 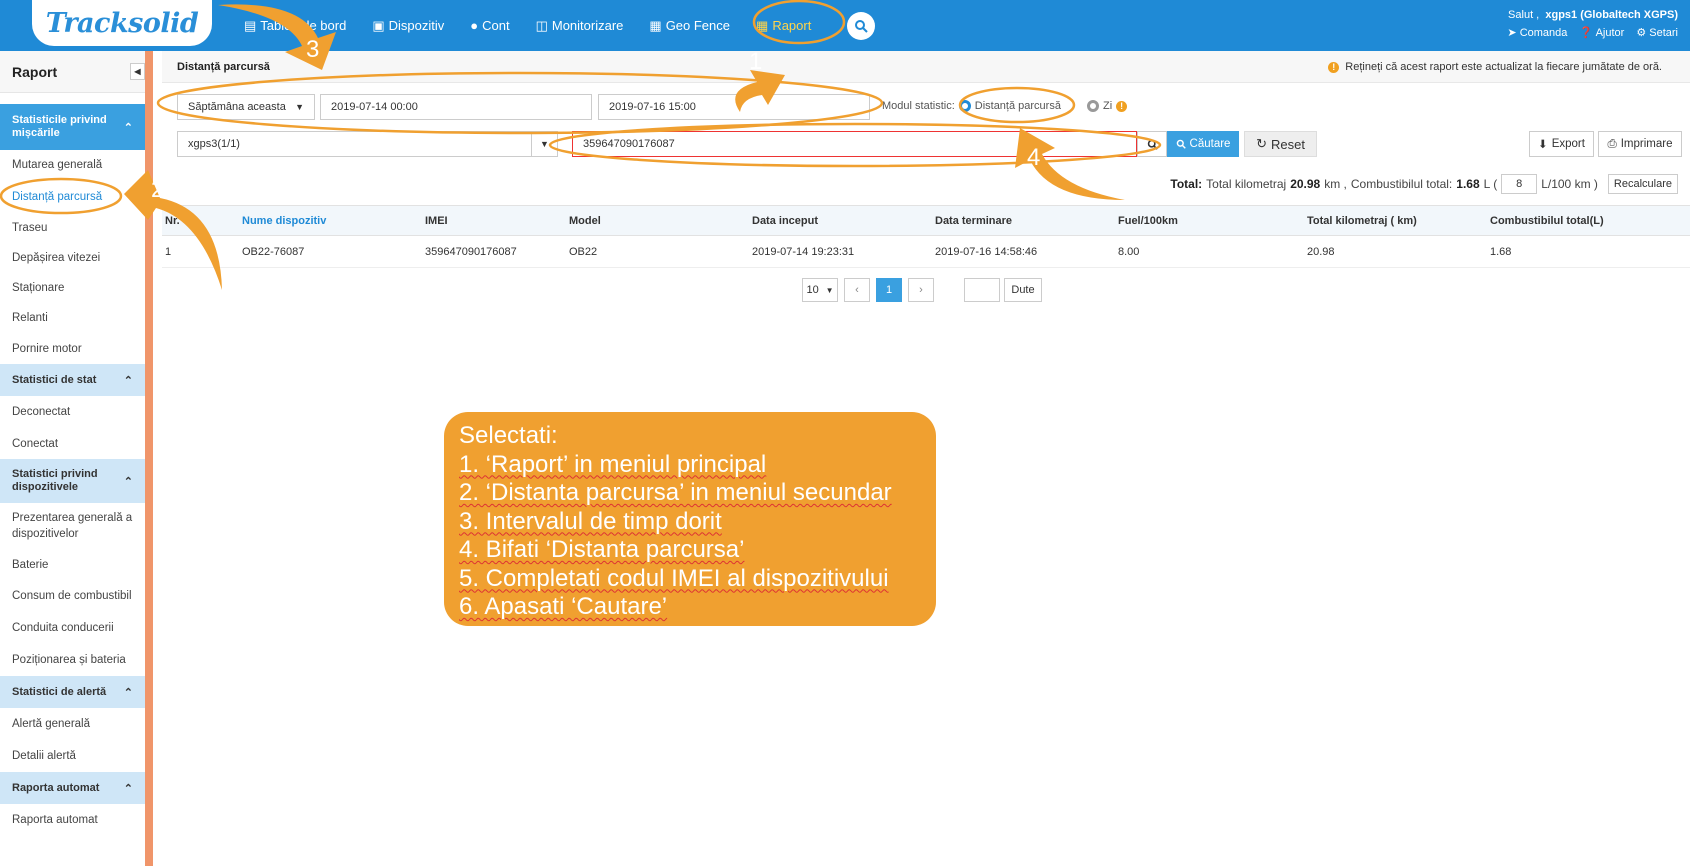 I want to click on cell-start: 2019-07-14 19:23:31, so click(x=843, y=251).